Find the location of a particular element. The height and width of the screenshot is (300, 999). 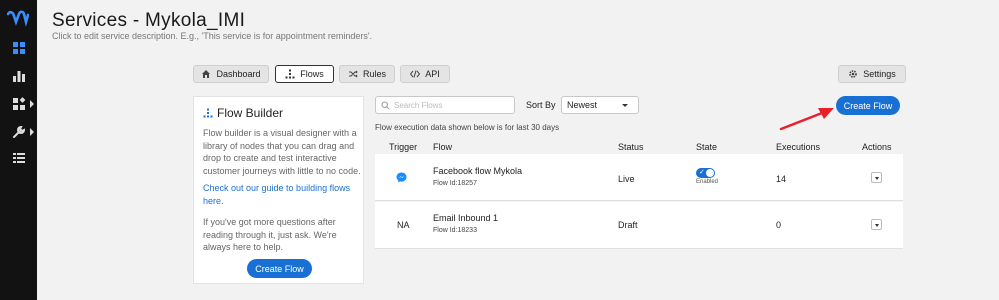

create-flow-button: Create Flow is located at coordinates (868, 105).